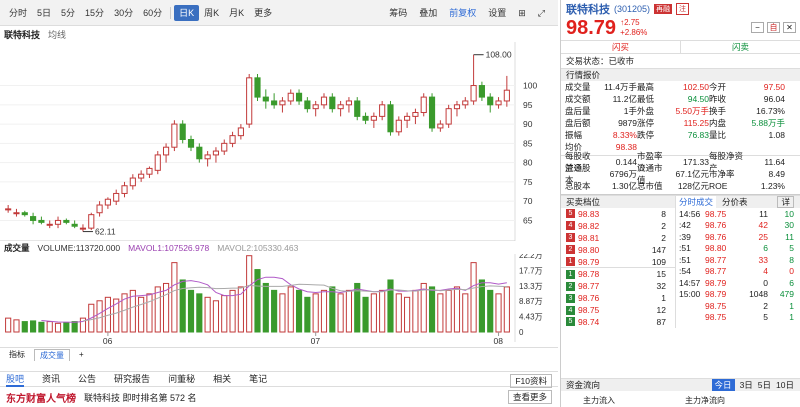  What do you see at coordinates (123, 13) in the screenshot?
I see `period-4: 30分` at bounding box center [123, 13].